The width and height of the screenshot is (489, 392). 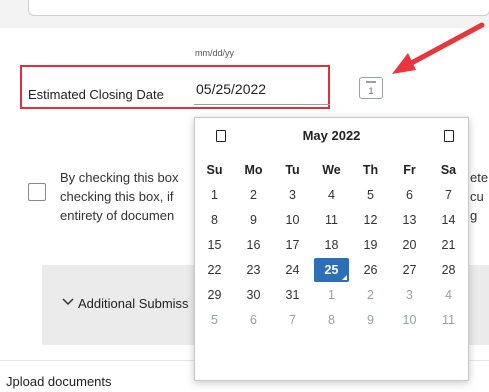 I want to click on calendar-week-row: 1234567, so click(x=331, y=195).